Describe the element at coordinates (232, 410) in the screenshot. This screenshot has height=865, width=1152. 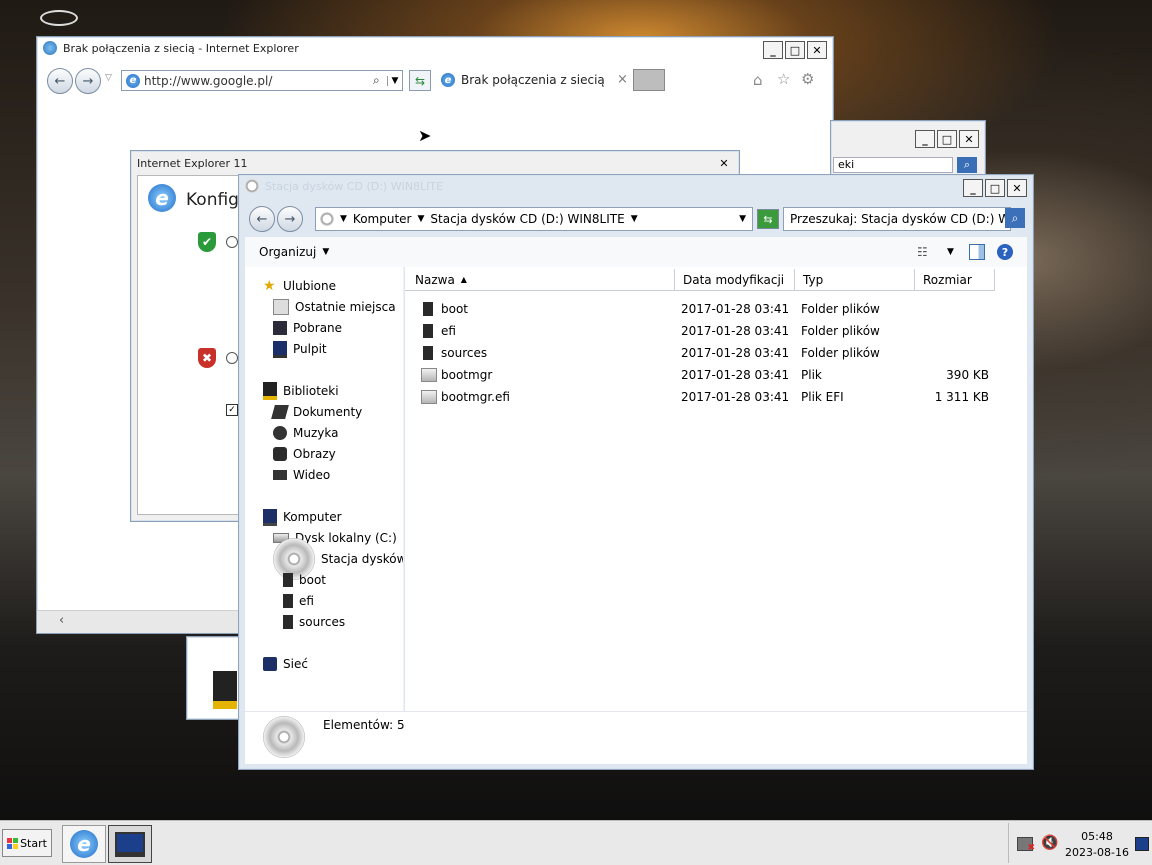
I see `option-checkbox: ✓` at that location.